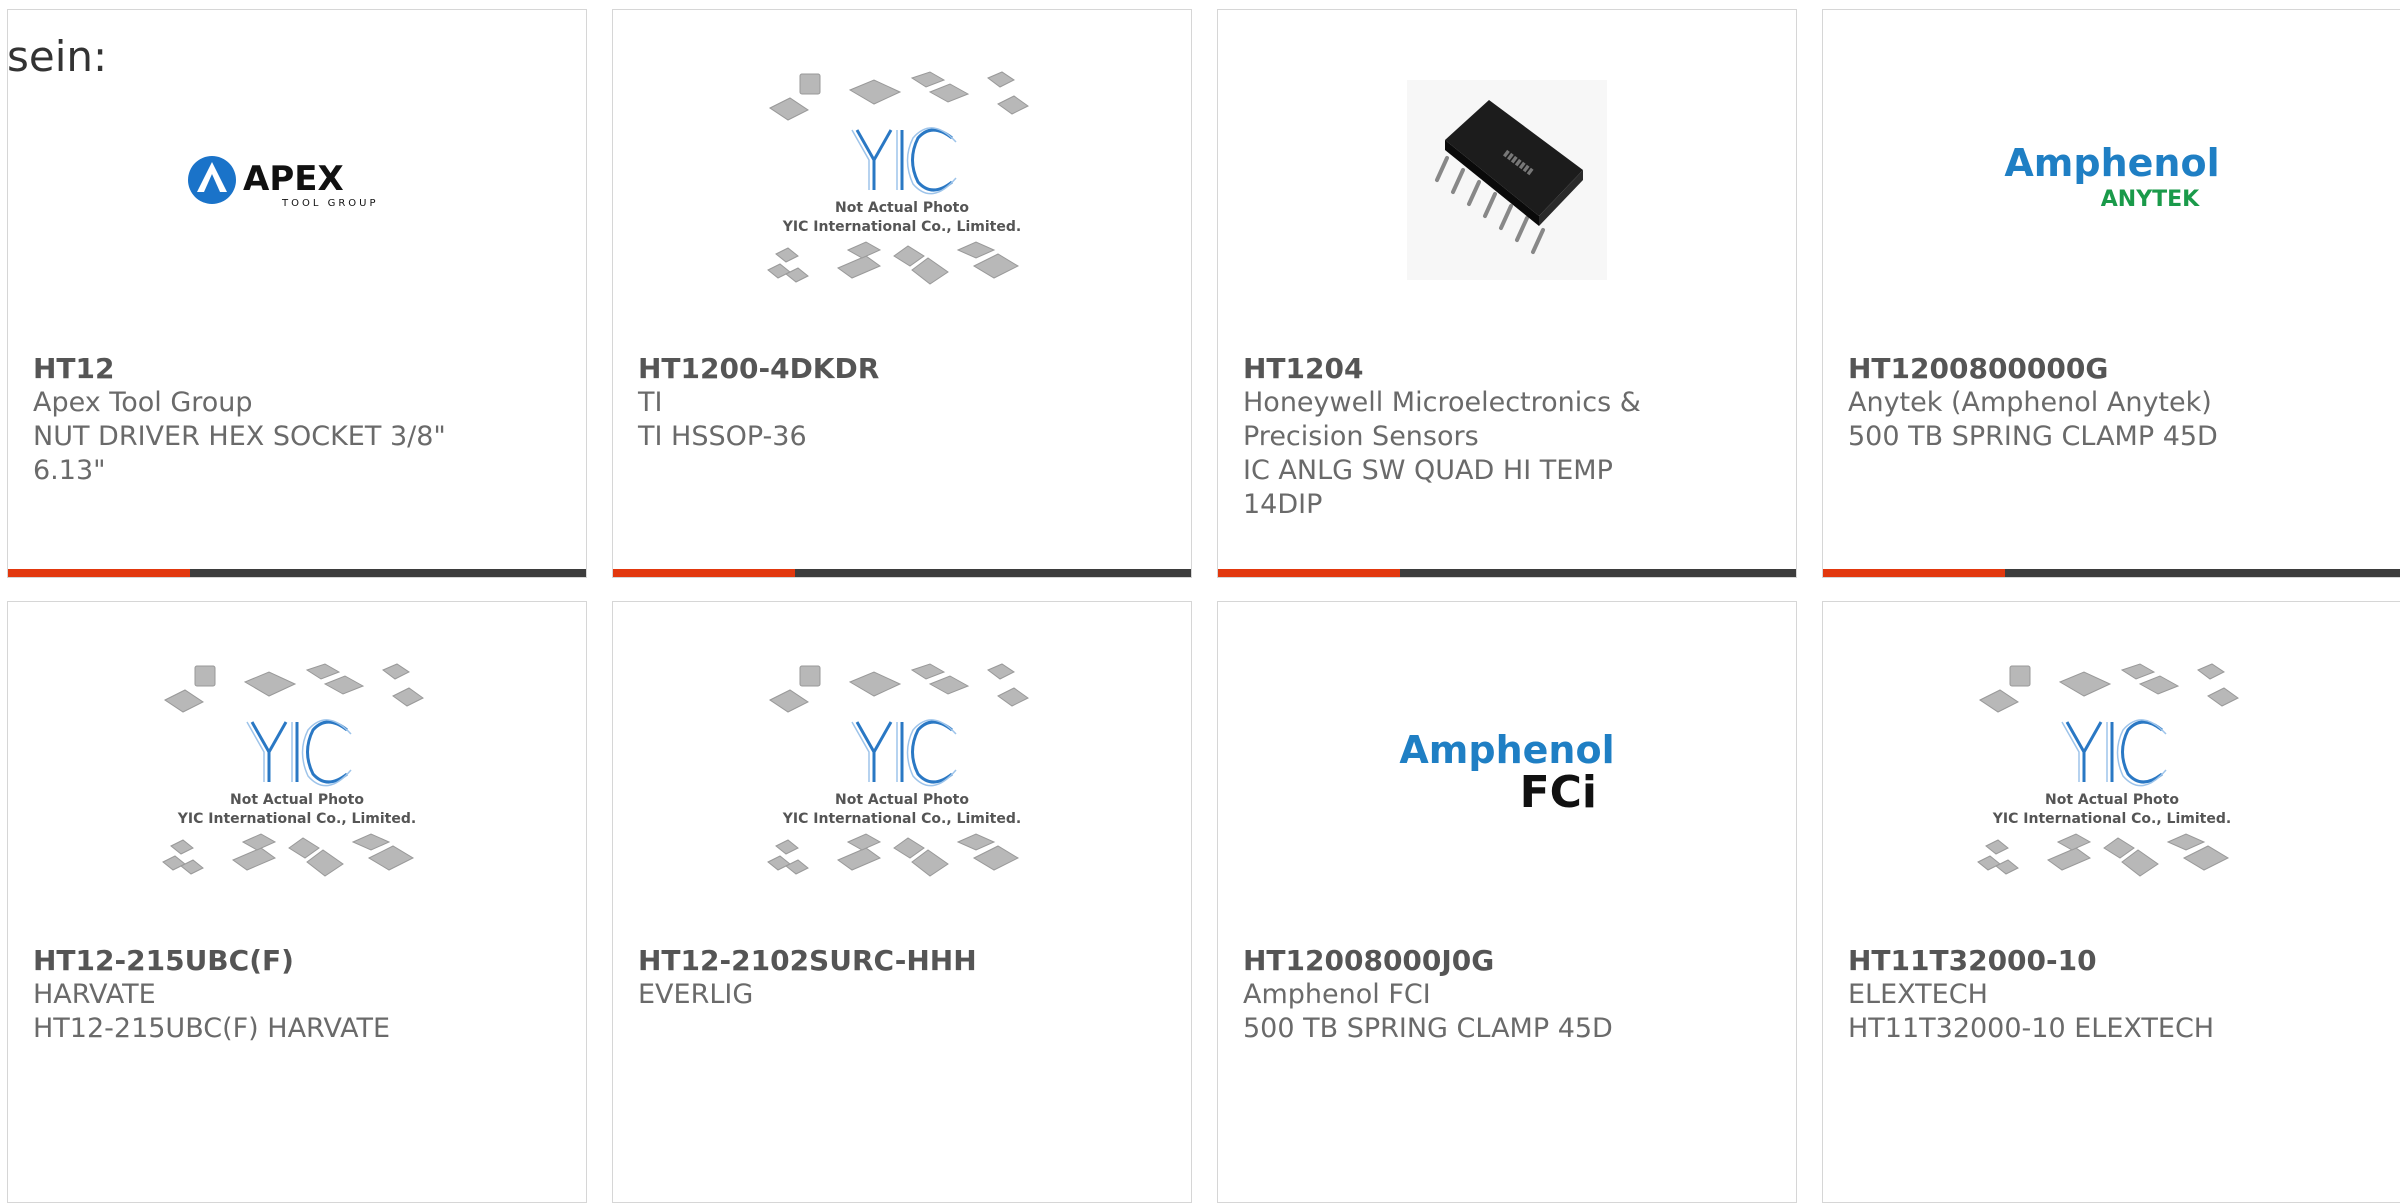 The image size is (2400, 1203). I want to click on dip-chip-icon: ▮▮▮▮▮▮▮, so click(1507, 180).